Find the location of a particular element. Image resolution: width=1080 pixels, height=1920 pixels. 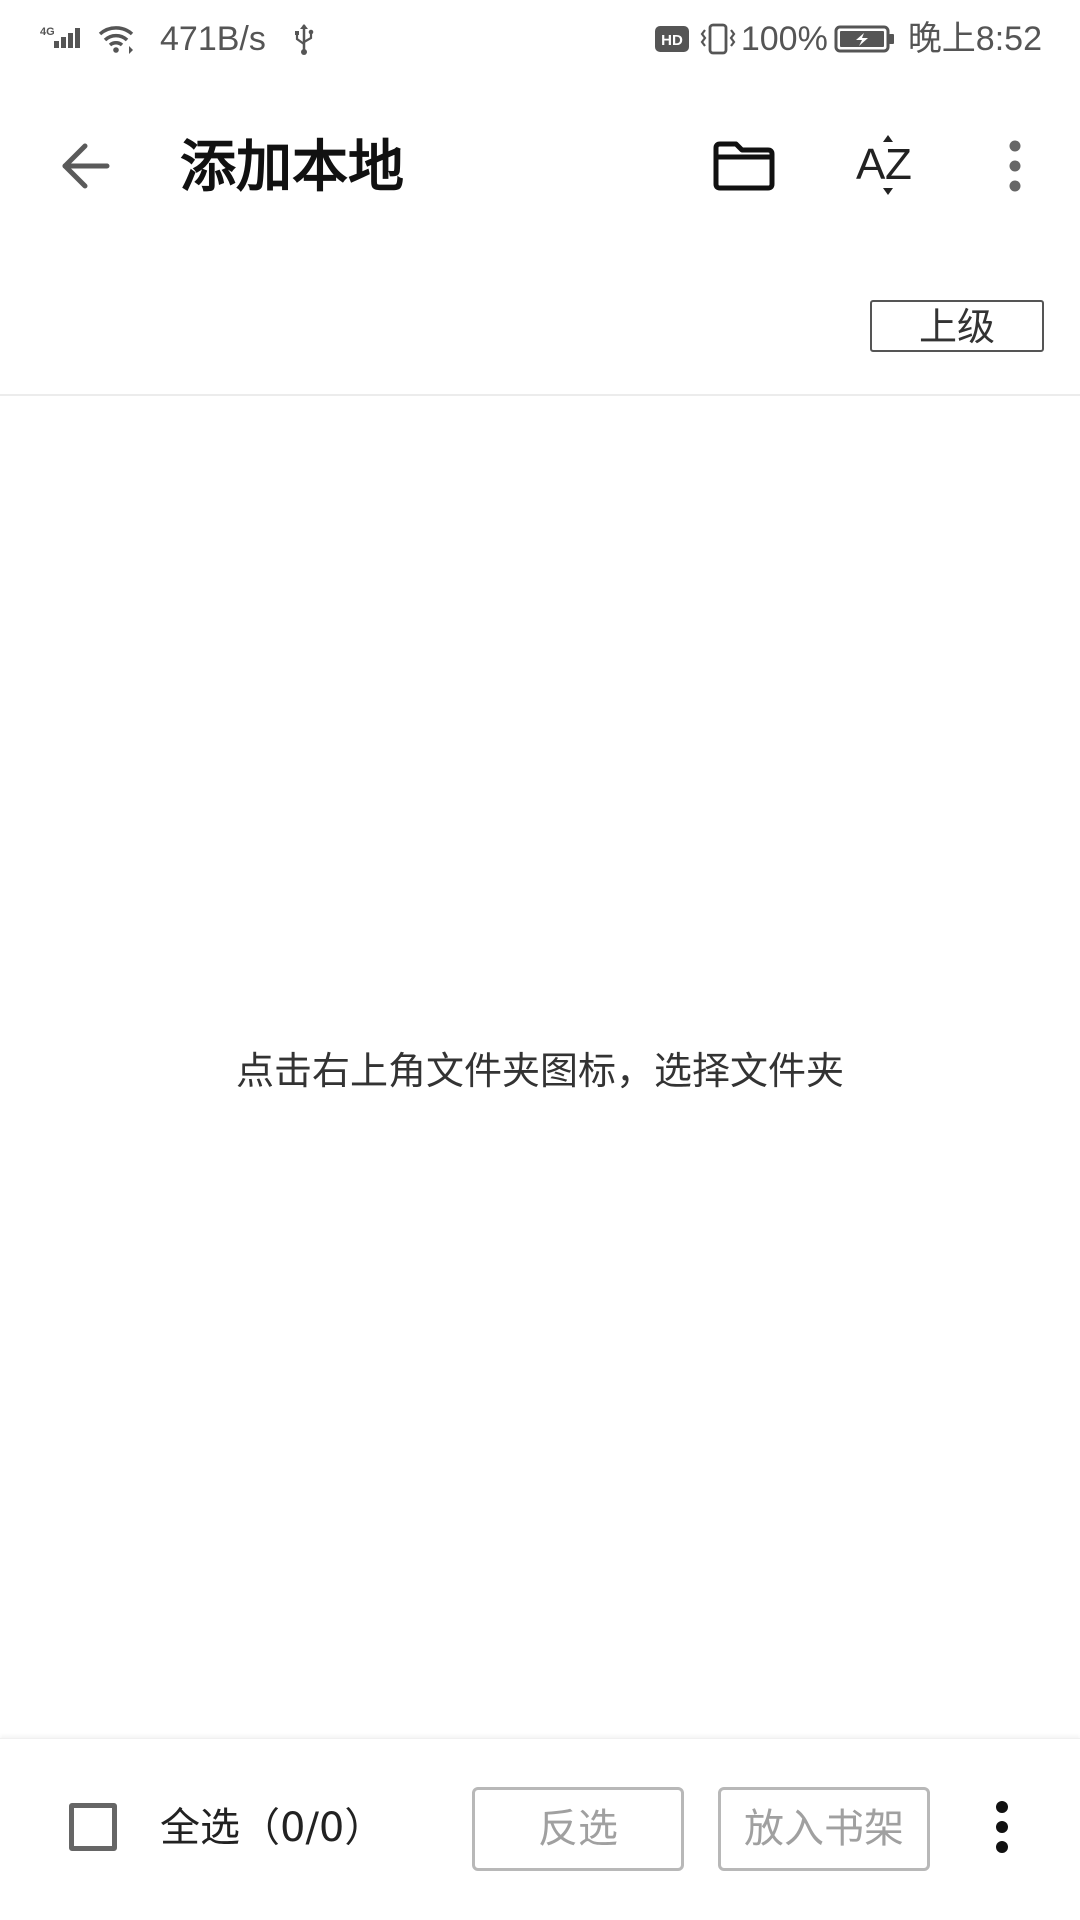

status-left: 4G 471B/s is located at coordinates (178, 39).